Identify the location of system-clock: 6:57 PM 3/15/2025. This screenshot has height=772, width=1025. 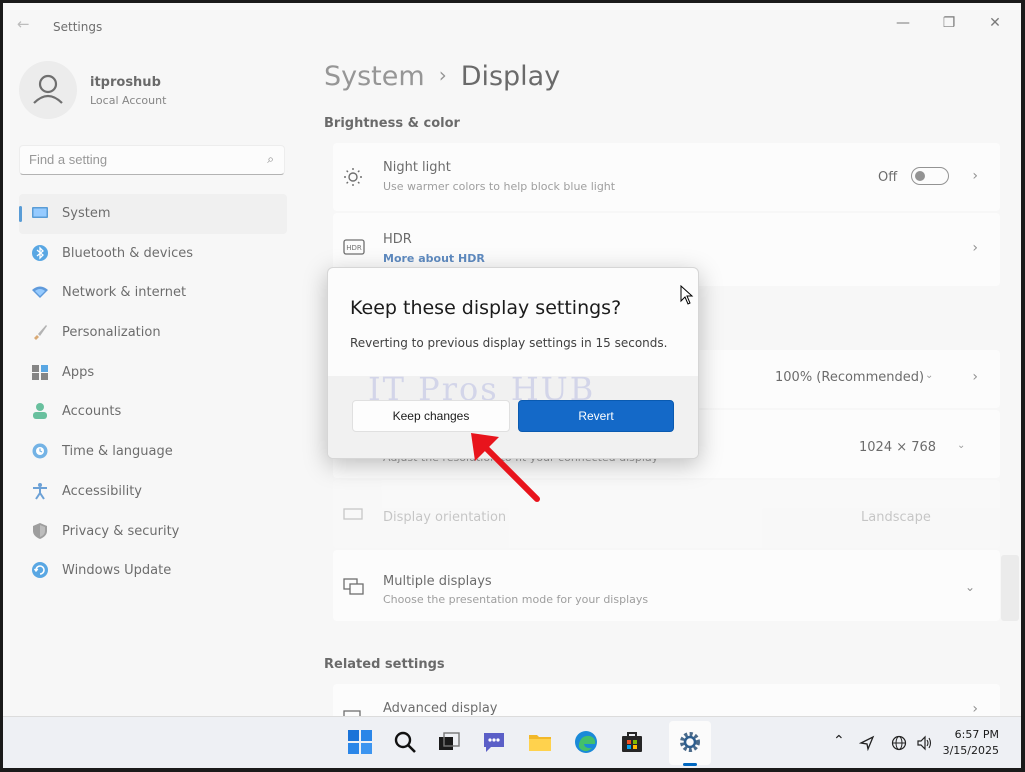
(971, 743).